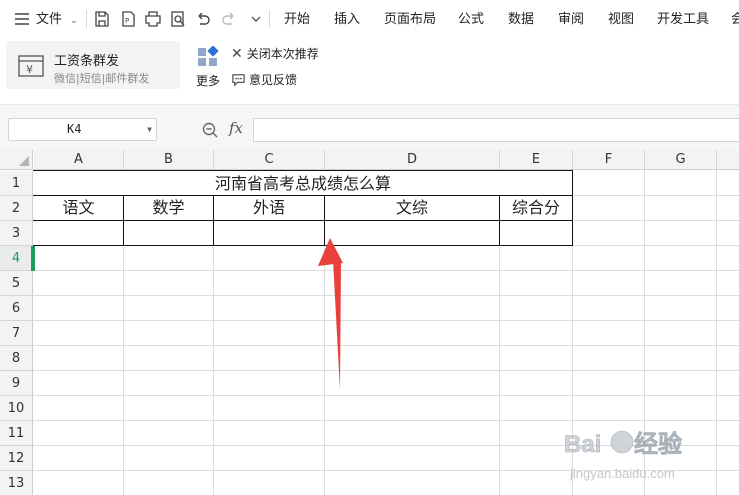 Image resolution: width=739 pixels, height=495 pixels. I want to click on zoom-search-icon, so click(210, 130).